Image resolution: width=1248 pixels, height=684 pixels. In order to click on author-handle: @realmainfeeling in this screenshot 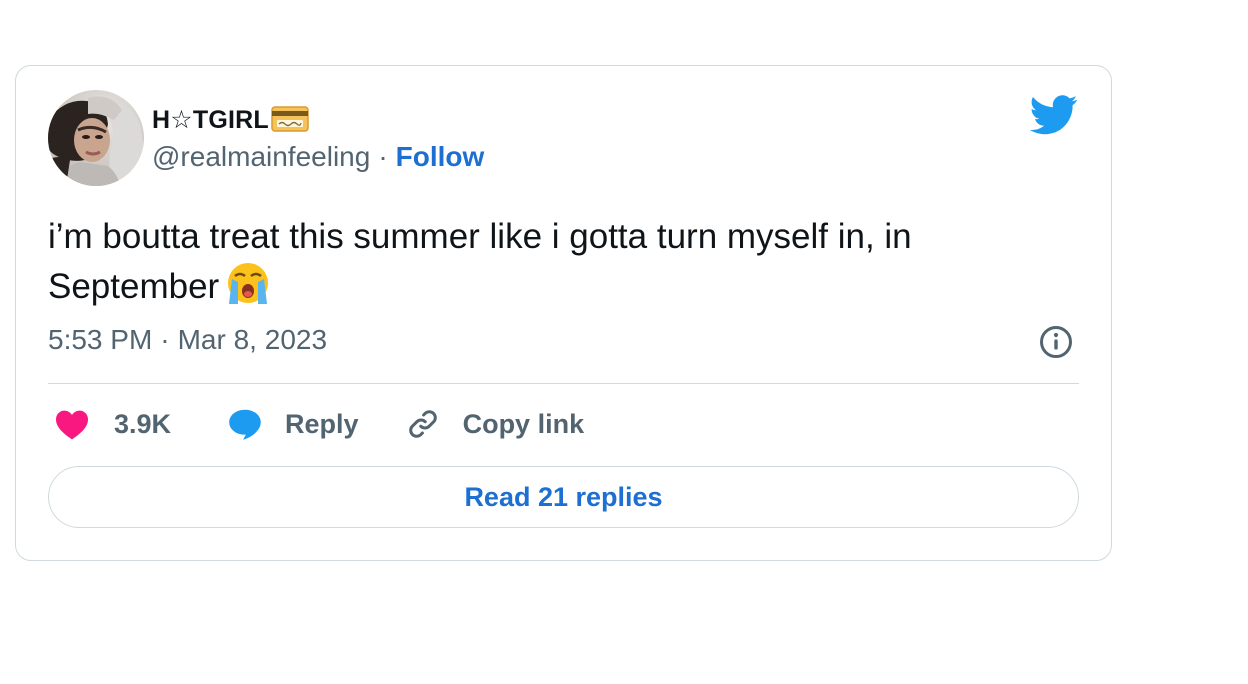, I will do `click(261, 157)`.